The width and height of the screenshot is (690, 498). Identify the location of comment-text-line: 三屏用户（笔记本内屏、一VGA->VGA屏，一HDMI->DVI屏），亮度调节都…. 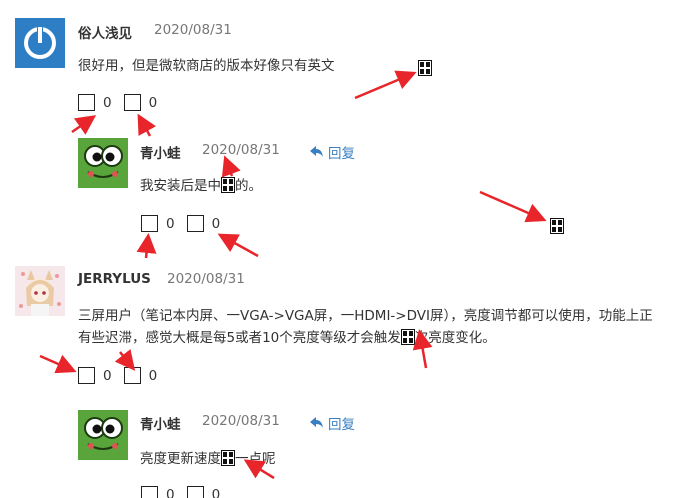
(365, 316).